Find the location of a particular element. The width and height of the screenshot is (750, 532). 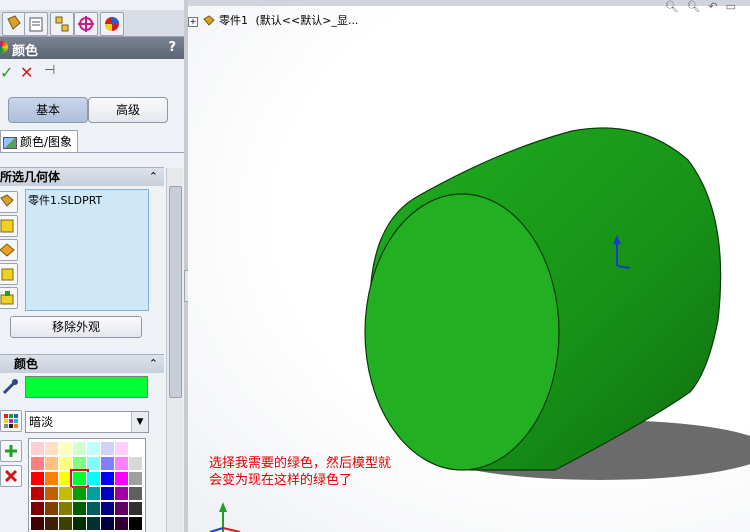

previous-view-icon: ↶ is located at coordinates (716, 6).